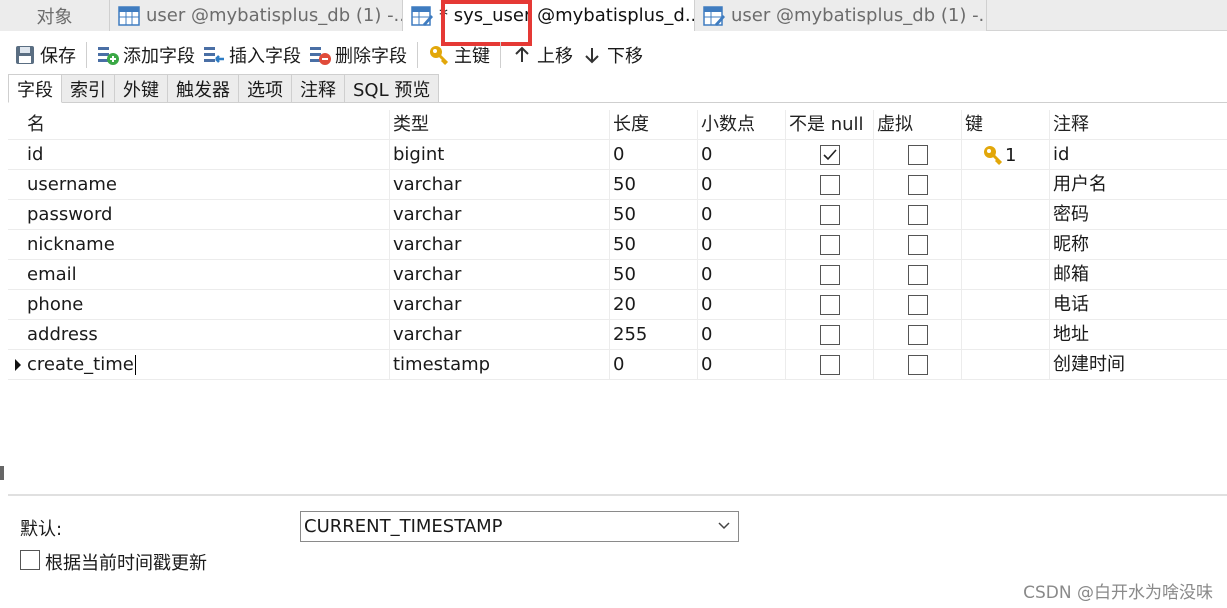 This screenshot has width=1227, height=608. What do you see at coordinates (58, 56) in the screenshot?
I see `save-label: 保存` at bounding box center [58, 56].